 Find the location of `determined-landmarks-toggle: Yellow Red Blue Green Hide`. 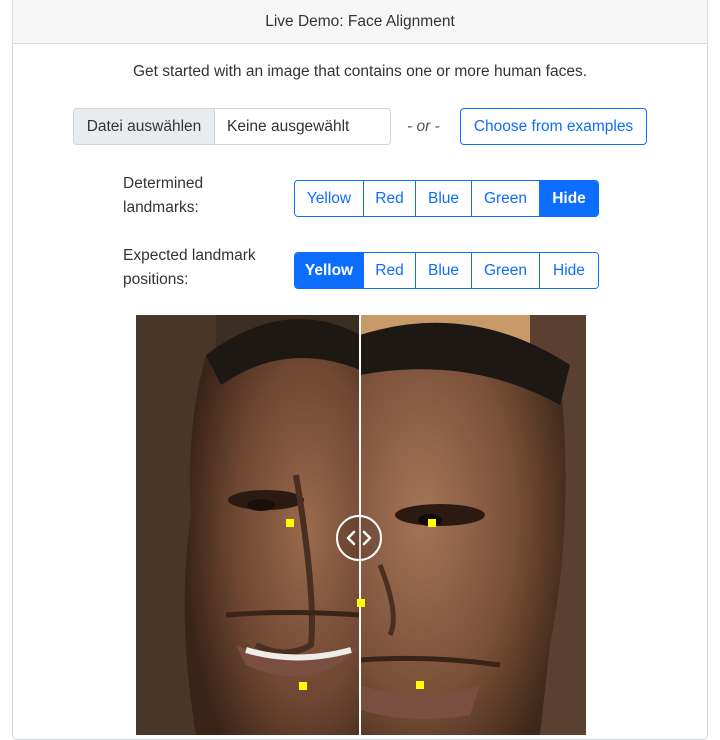

determined-landmarks-toggle: Yellow Red Blue Green Hide is located at coordinates (446, 198).